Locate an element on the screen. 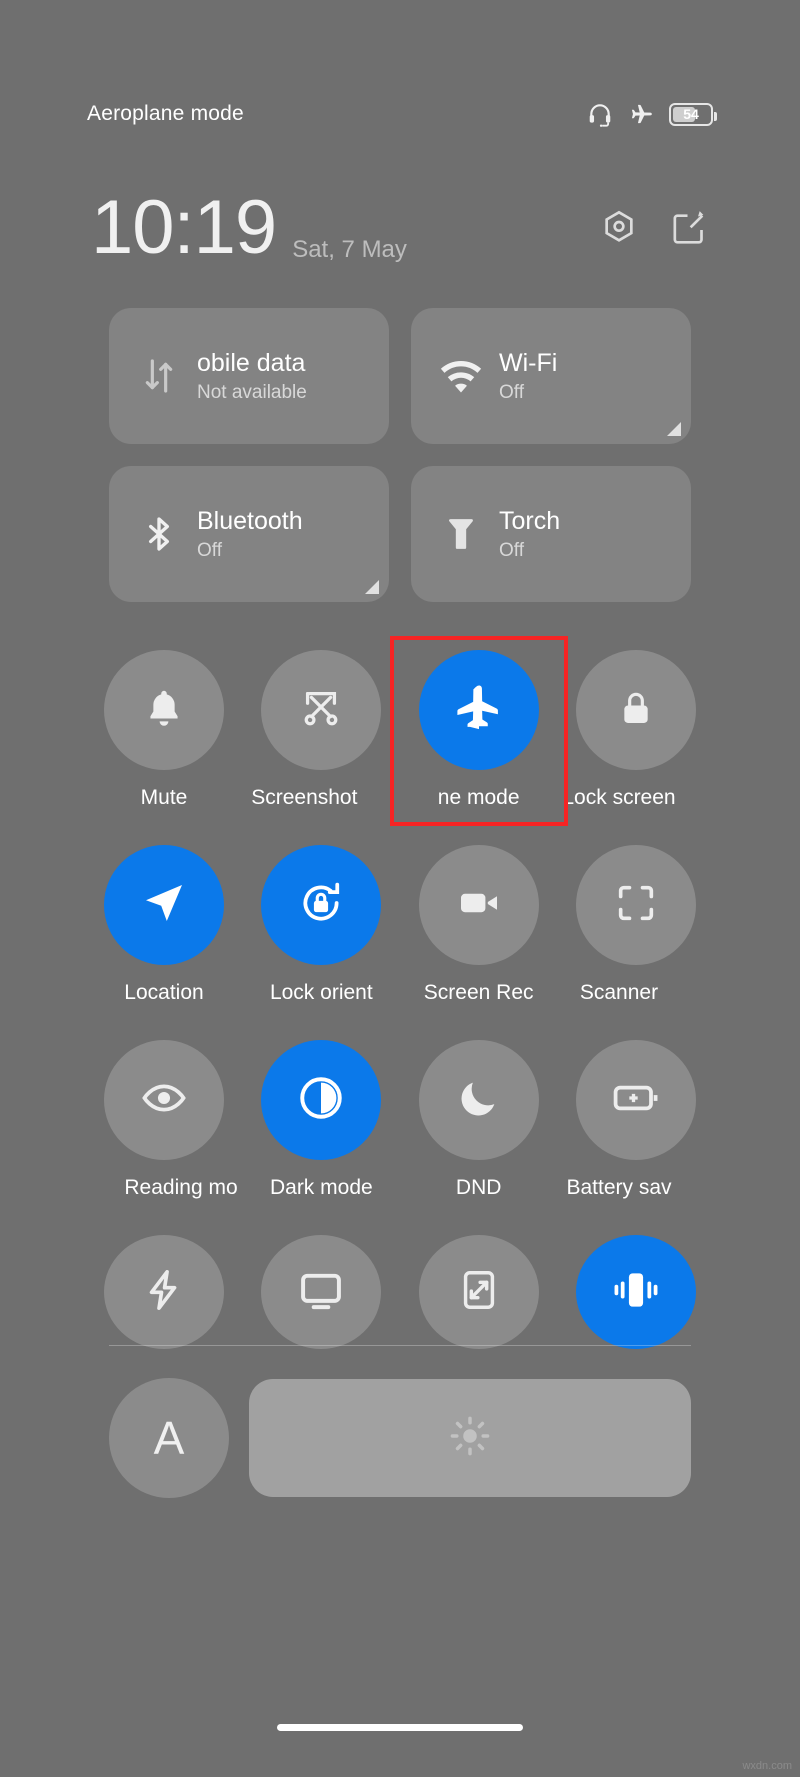 The image size is (800, 1777). auto-brightness-label: A is located at coordinates (169, 1438).